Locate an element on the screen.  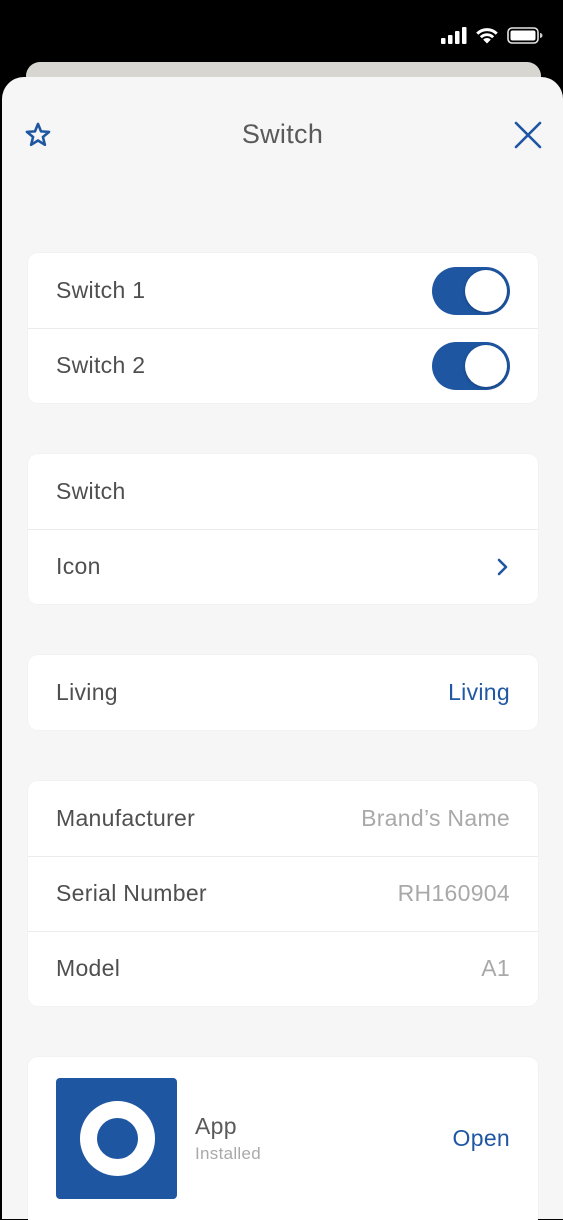
switch-2-toggle is located at coordinates (471, 365).